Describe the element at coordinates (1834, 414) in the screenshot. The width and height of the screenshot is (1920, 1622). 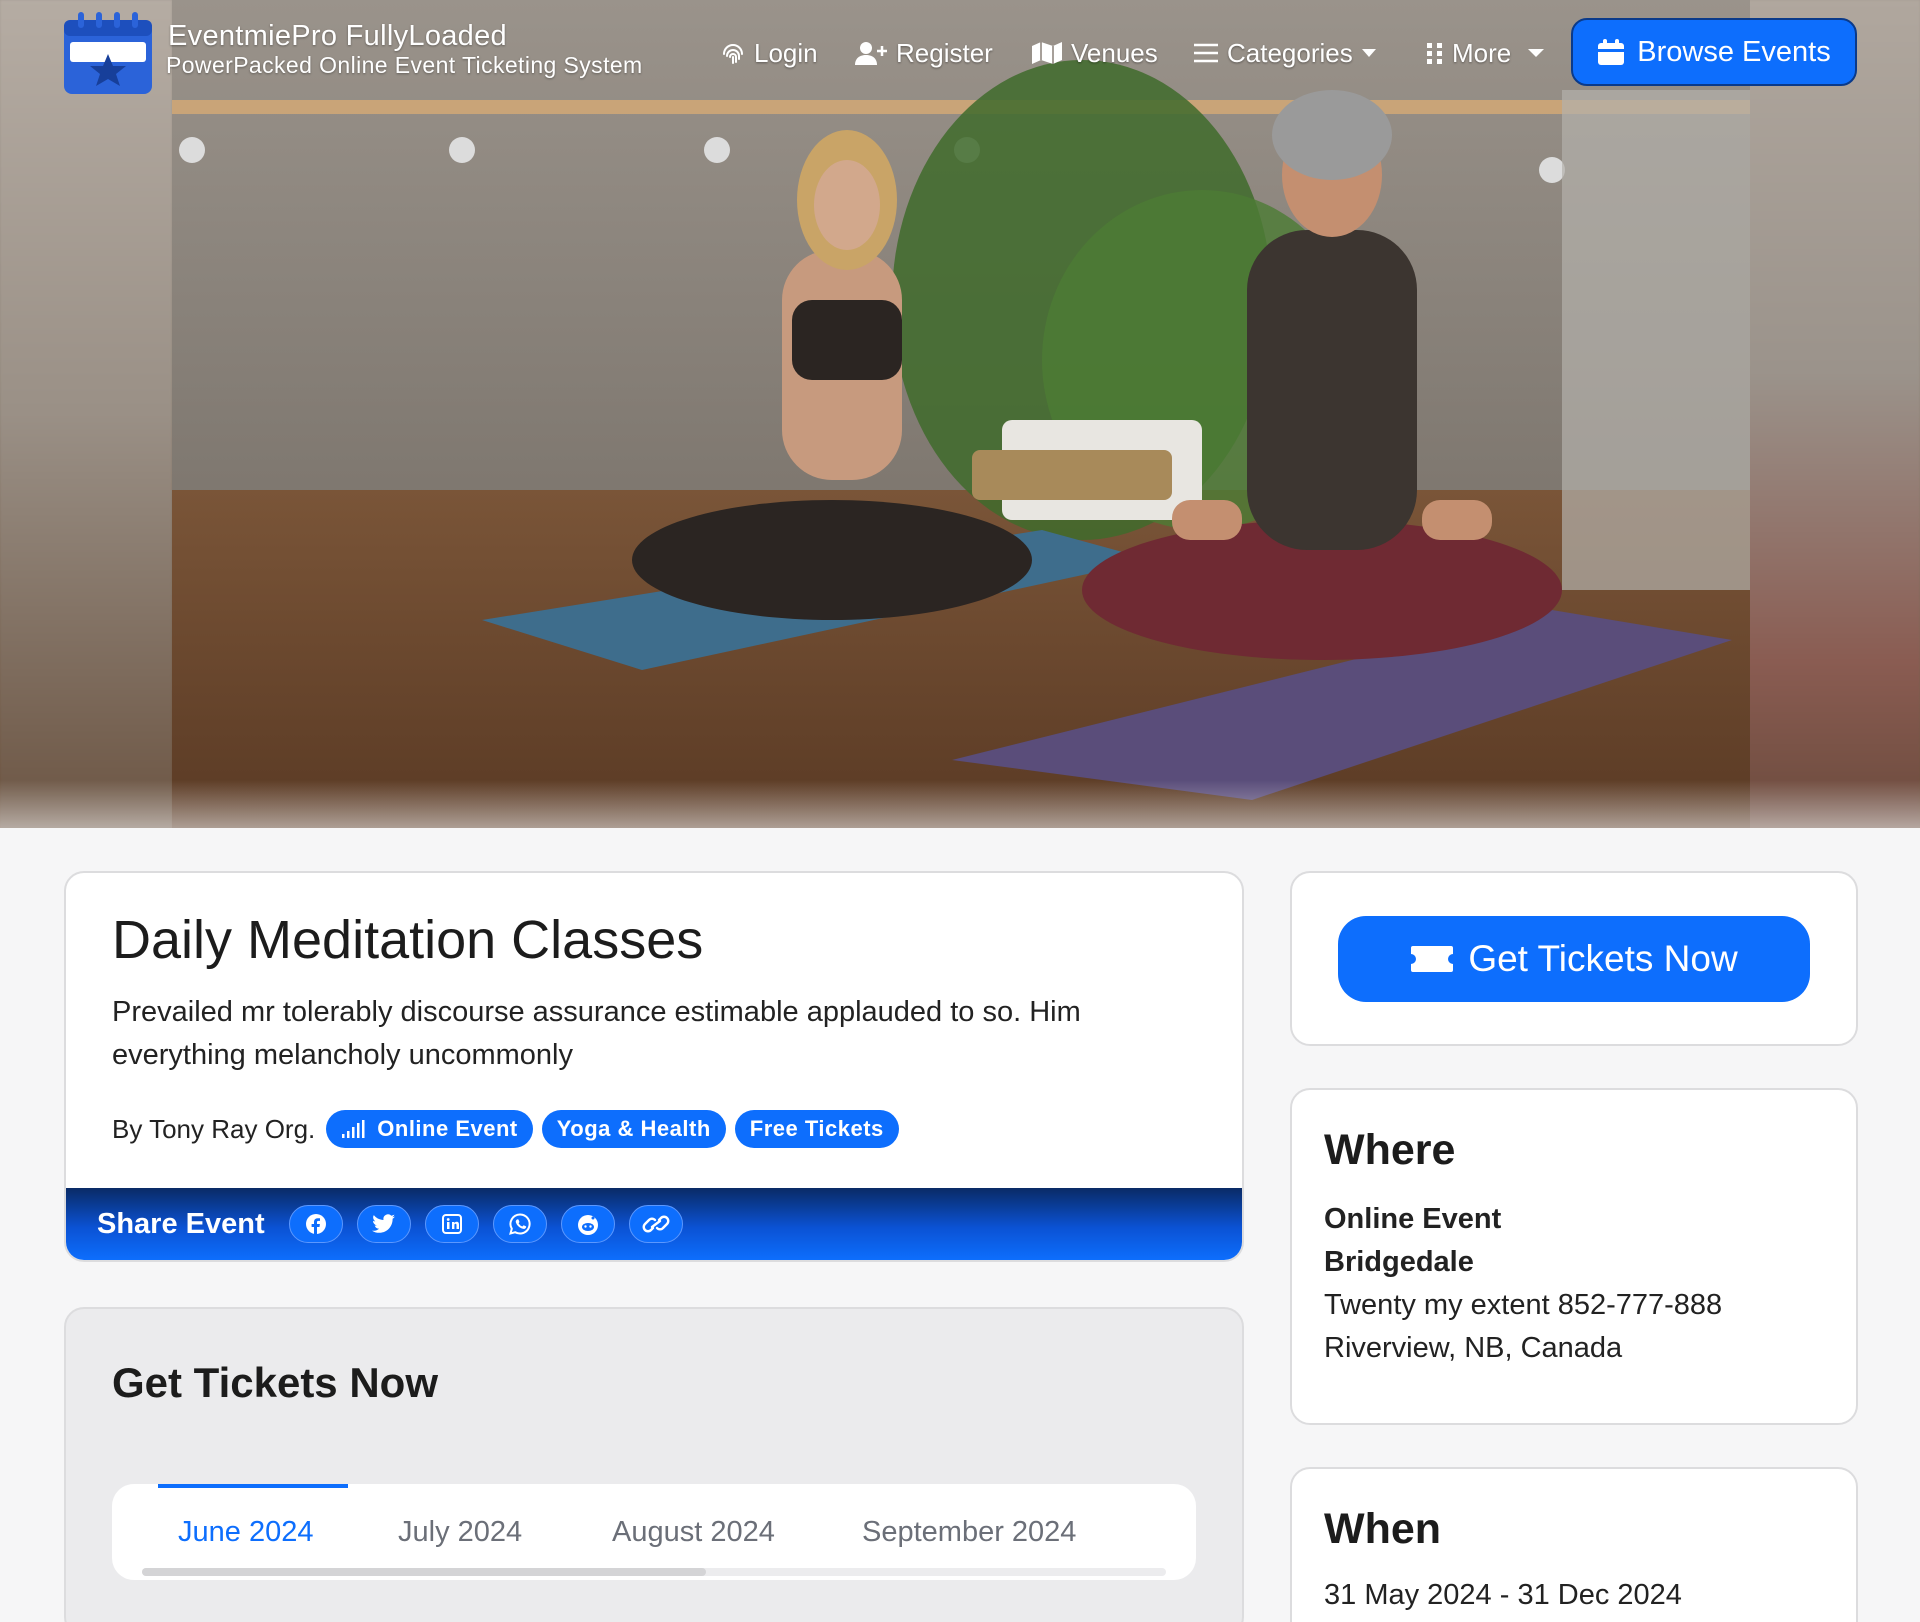
I see `hero-backdrop-right` at that location.